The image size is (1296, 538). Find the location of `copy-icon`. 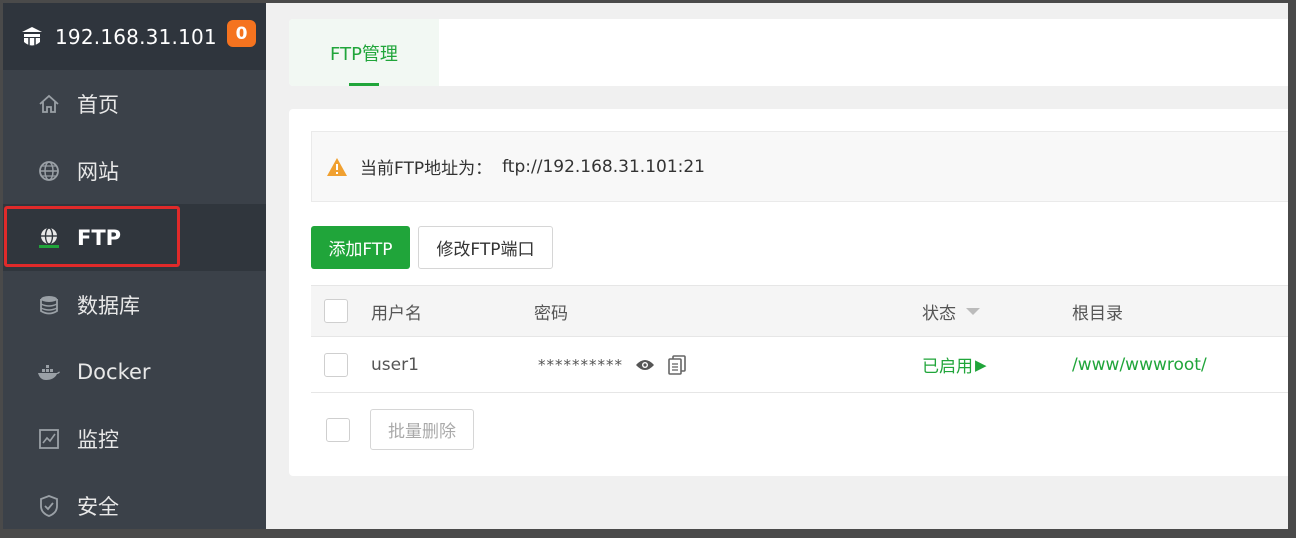

copy-icon is located at coordinates (677, 364).